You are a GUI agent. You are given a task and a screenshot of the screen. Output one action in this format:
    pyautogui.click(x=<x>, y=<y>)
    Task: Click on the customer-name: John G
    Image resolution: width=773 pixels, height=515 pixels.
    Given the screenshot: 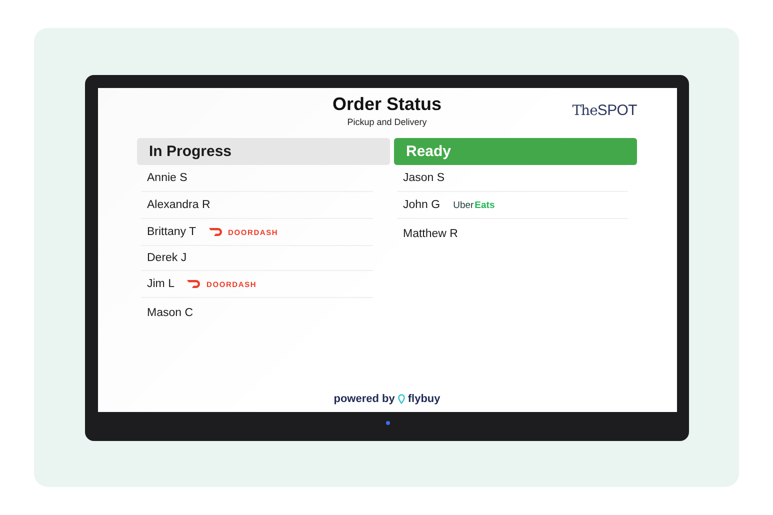 What is the action you would take?
    pyautogui.click(x=421, y=205)
    